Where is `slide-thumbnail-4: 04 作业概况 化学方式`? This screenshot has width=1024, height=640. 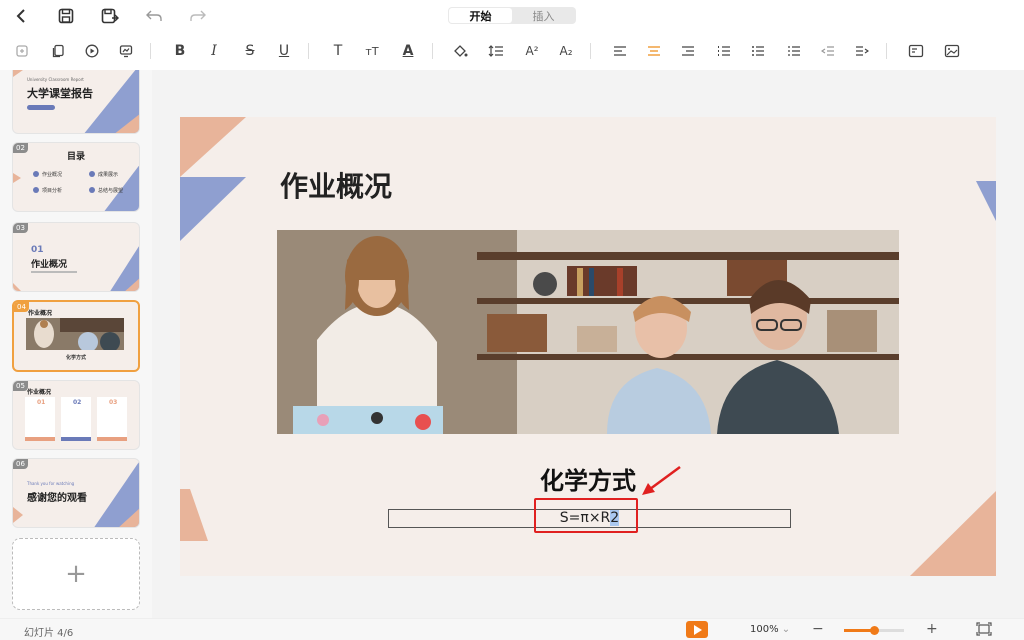
slide-thumbnail-4: 04 作业概况 化学方式 is located at coordinates (76, 336).